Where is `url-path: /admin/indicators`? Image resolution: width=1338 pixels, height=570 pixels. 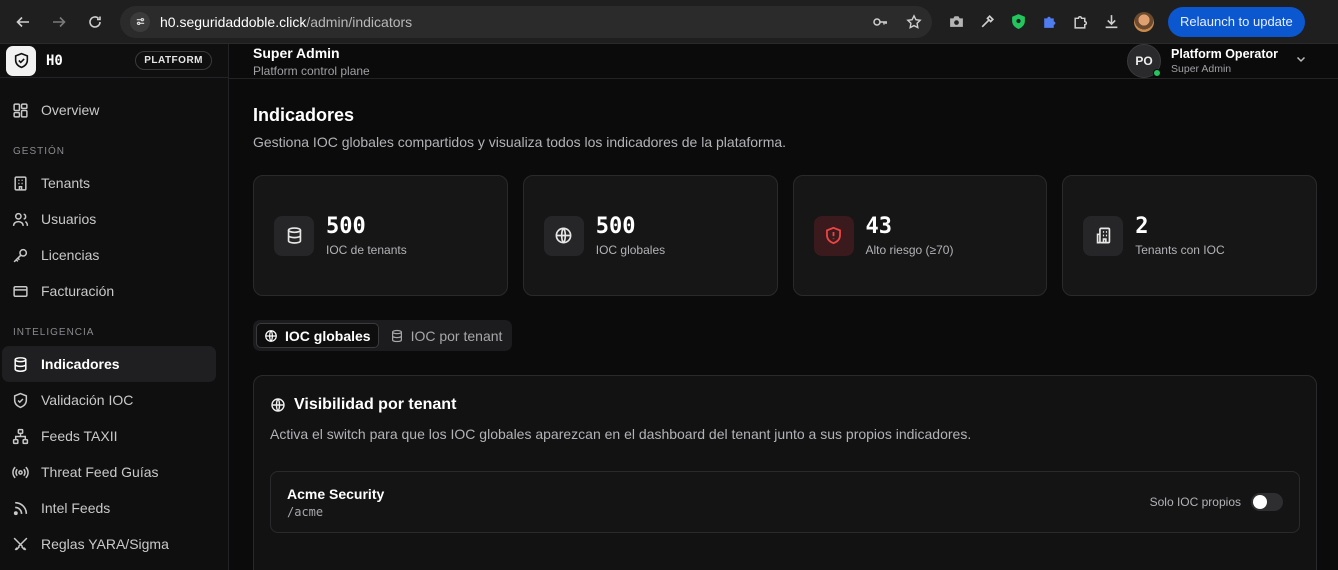 url-path: /admin/indicators is located at coordinates (359, 21).